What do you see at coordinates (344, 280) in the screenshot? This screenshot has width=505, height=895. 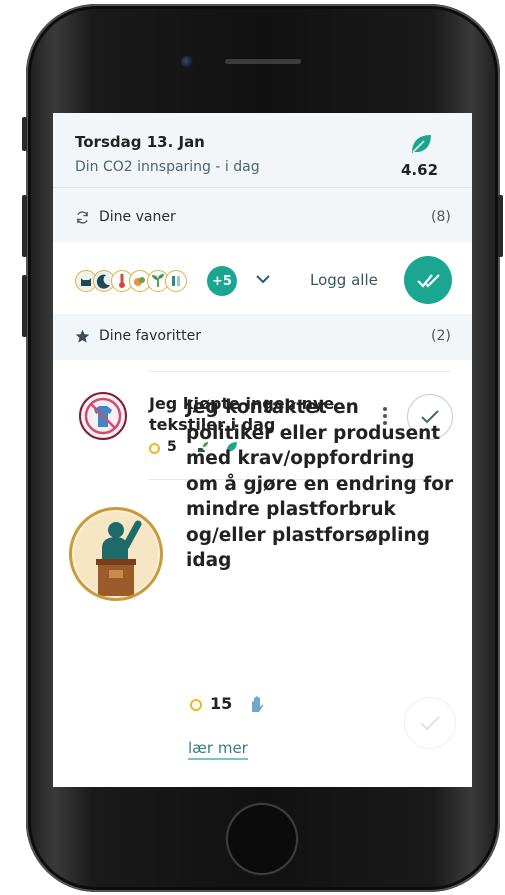 I see `log-all-label: Logg alle` at bounding box center [344, 280].